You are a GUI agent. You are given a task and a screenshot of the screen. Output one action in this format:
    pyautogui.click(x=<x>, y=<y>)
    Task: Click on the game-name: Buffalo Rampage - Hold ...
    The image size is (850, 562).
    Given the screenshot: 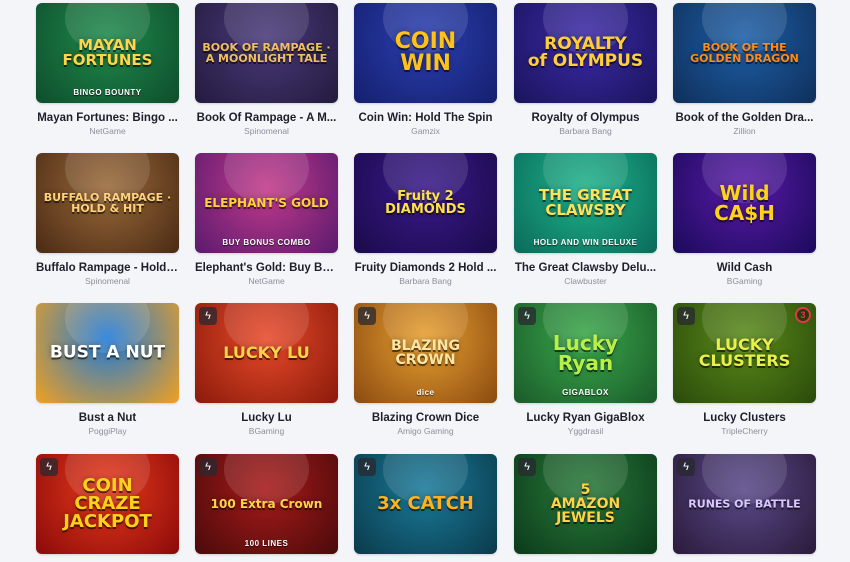 What is the action you would take?
    pyautogui.click(x=107, y=268)
    